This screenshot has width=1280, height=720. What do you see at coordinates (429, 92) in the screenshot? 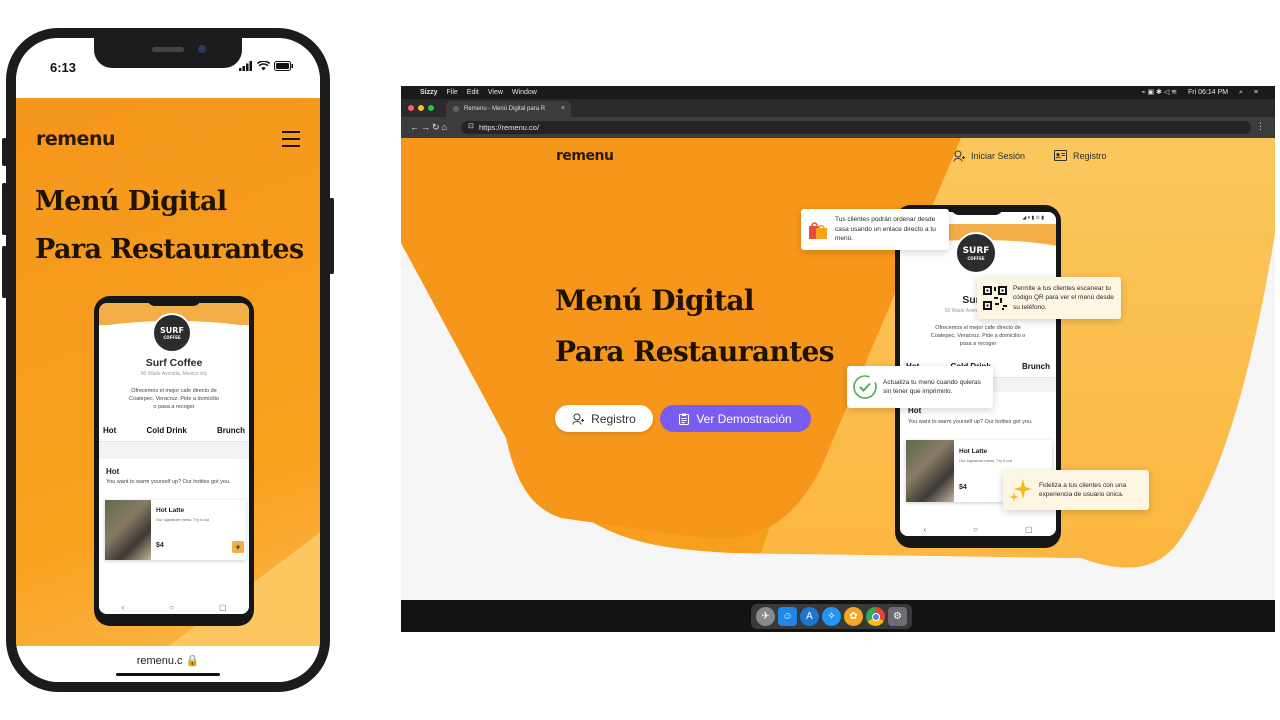
I see `menu-app-name: Sizzy` at bounding box center [429, 92].